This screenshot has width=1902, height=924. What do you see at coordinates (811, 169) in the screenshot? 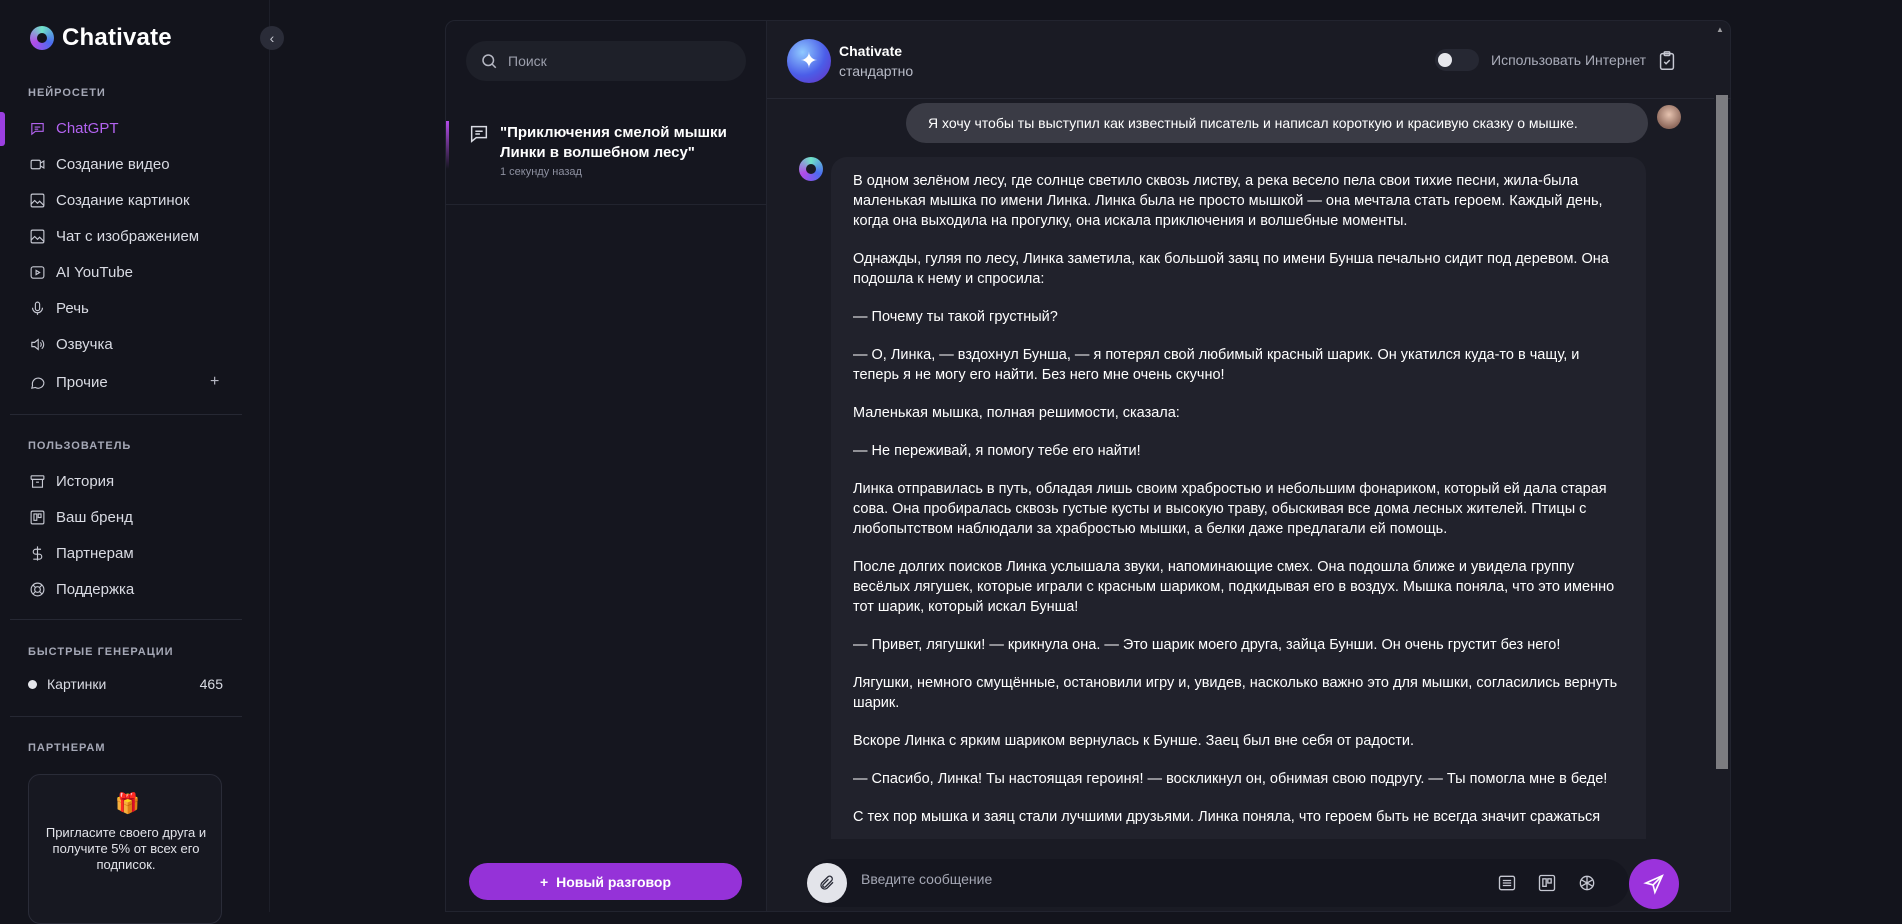
I see `assistant-avatar` at bounding box center [811, 169].